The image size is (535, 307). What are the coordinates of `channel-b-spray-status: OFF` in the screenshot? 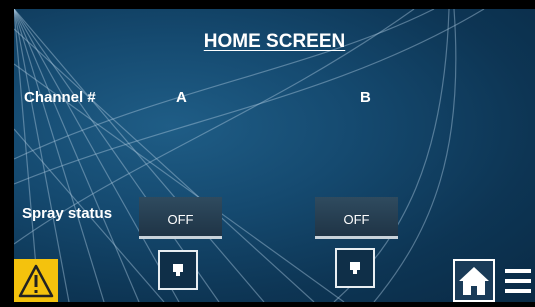 It's located at (356, 219).